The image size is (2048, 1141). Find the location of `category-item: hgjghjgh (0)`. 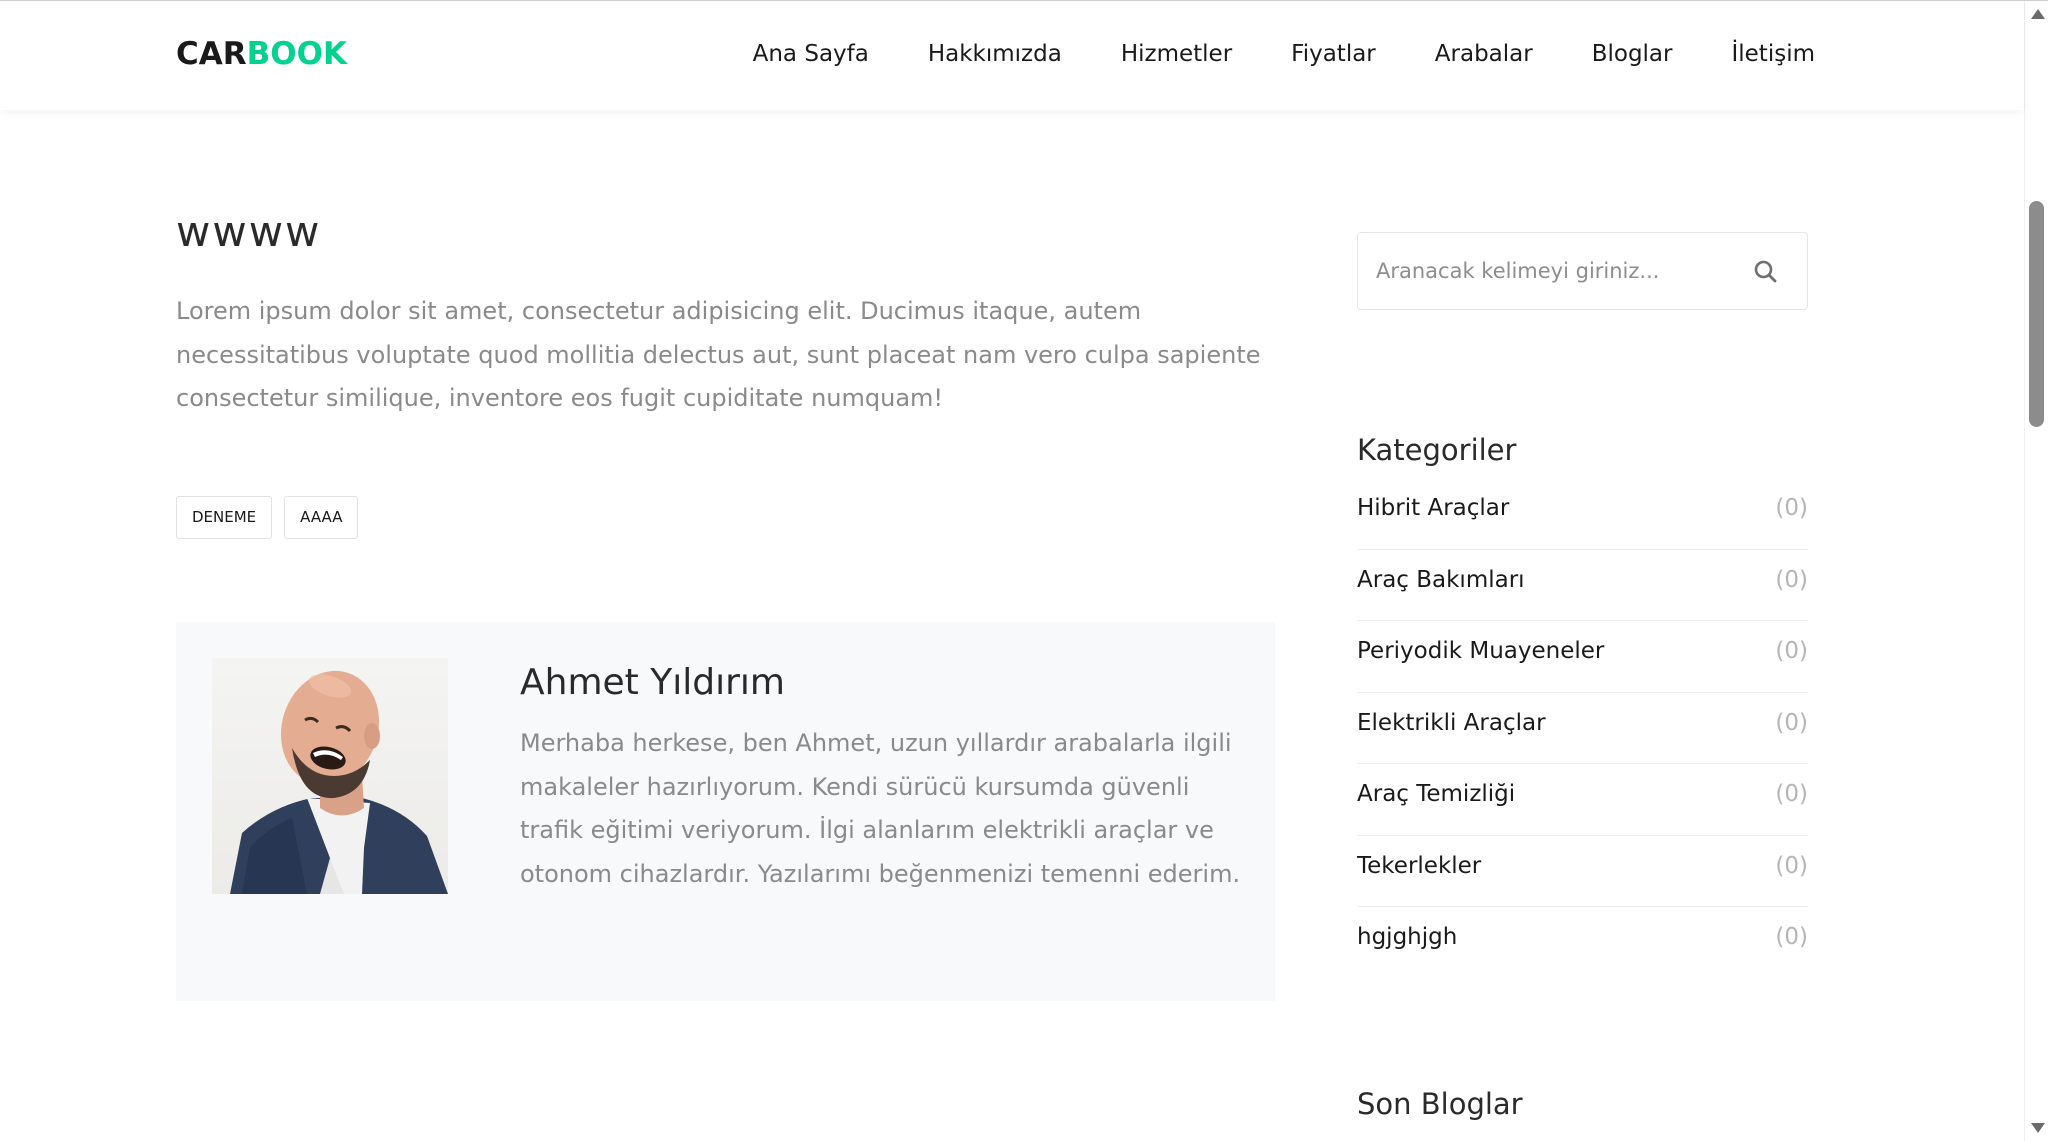

category-item: hgjghjgh (0) is located at coordinates (1582, 943).